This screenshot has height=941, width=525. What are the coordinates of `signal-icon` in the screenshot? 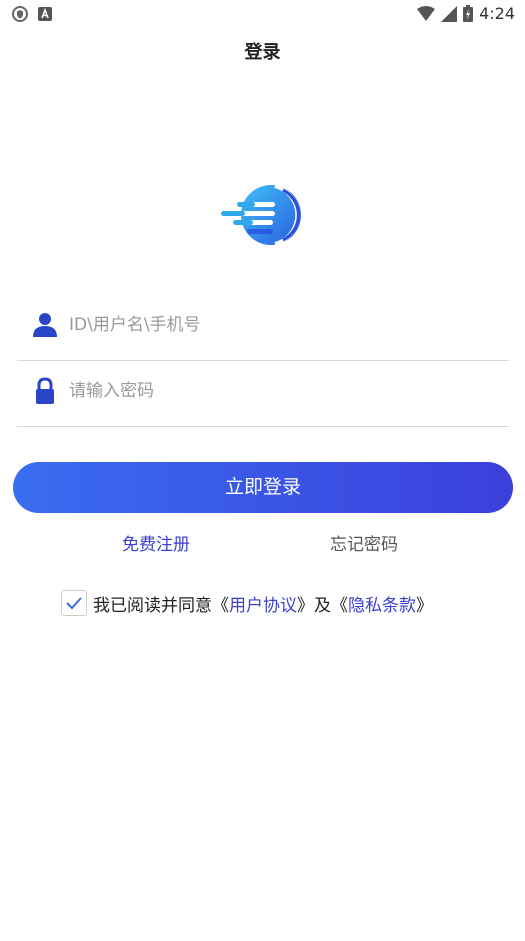 It's located at (449, 13).